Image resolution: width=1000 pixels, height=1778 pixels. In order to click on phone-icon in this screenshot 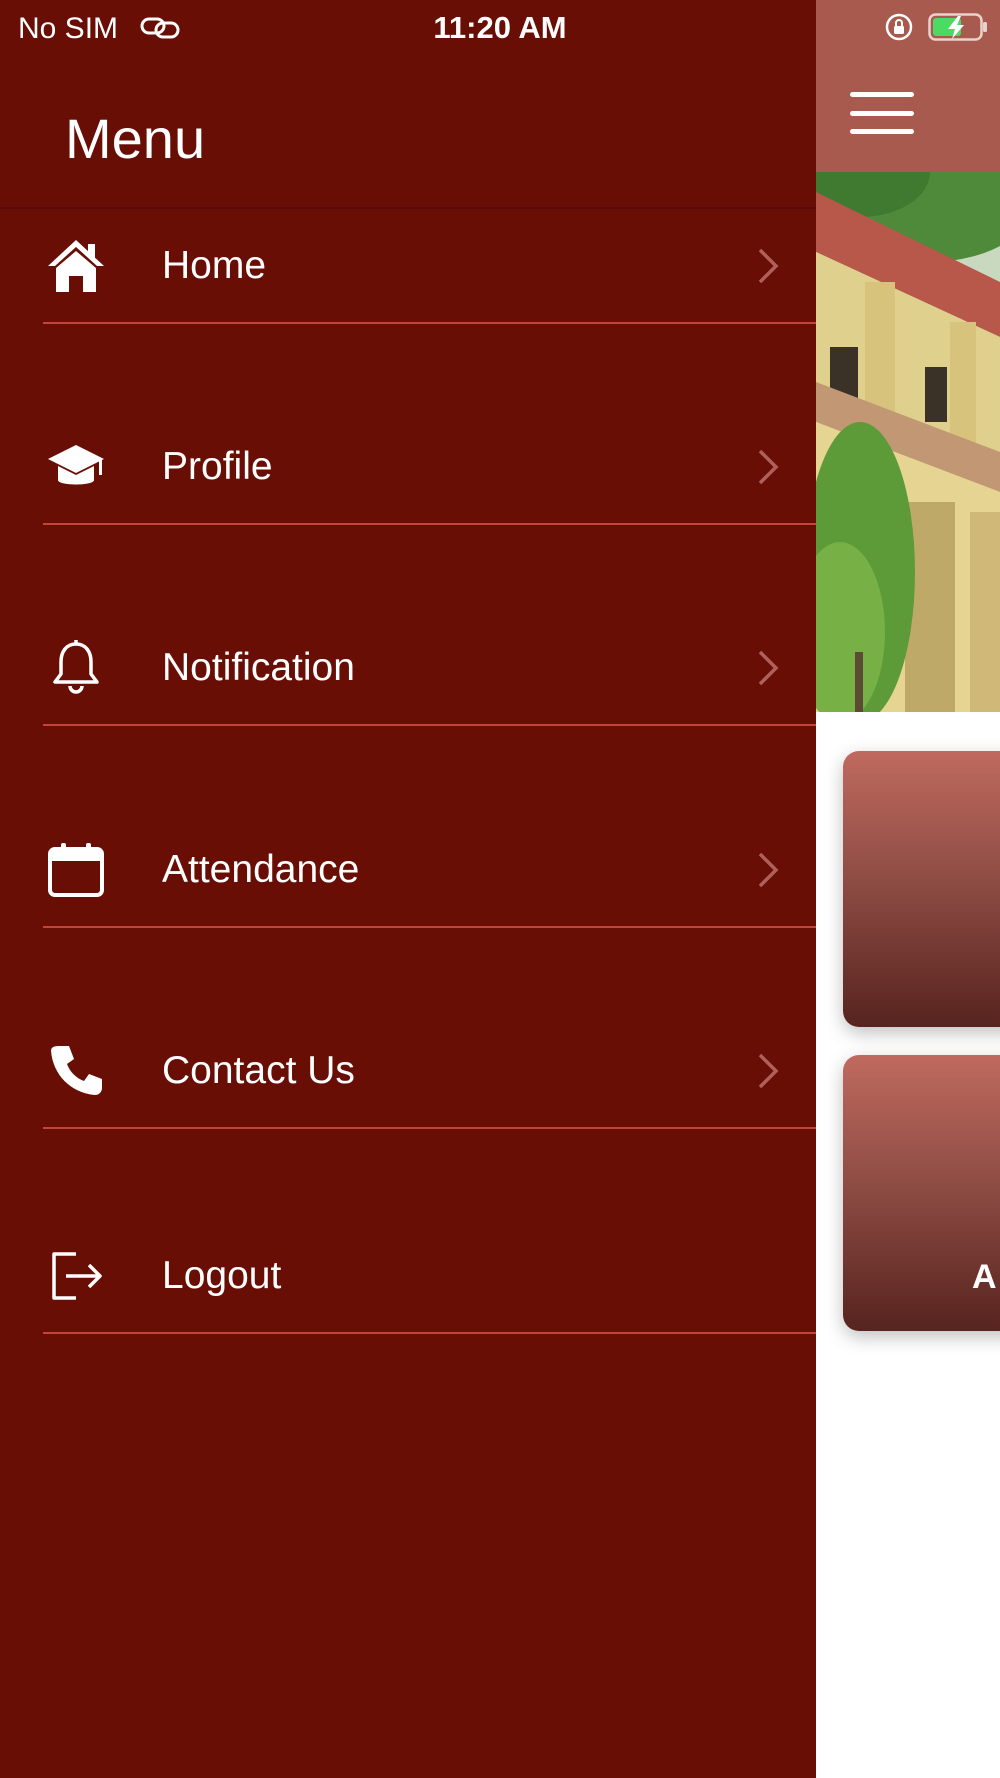, I will do `click(76, 1071)`.